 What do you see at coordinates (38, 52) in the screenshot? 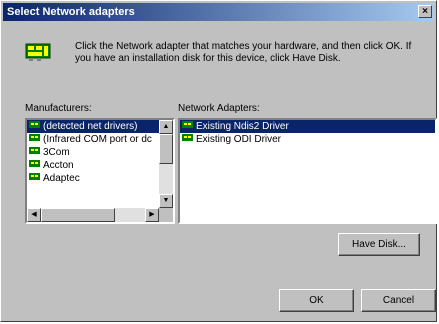
I see `network-adapter-icon` at bounding box center [38, 52].